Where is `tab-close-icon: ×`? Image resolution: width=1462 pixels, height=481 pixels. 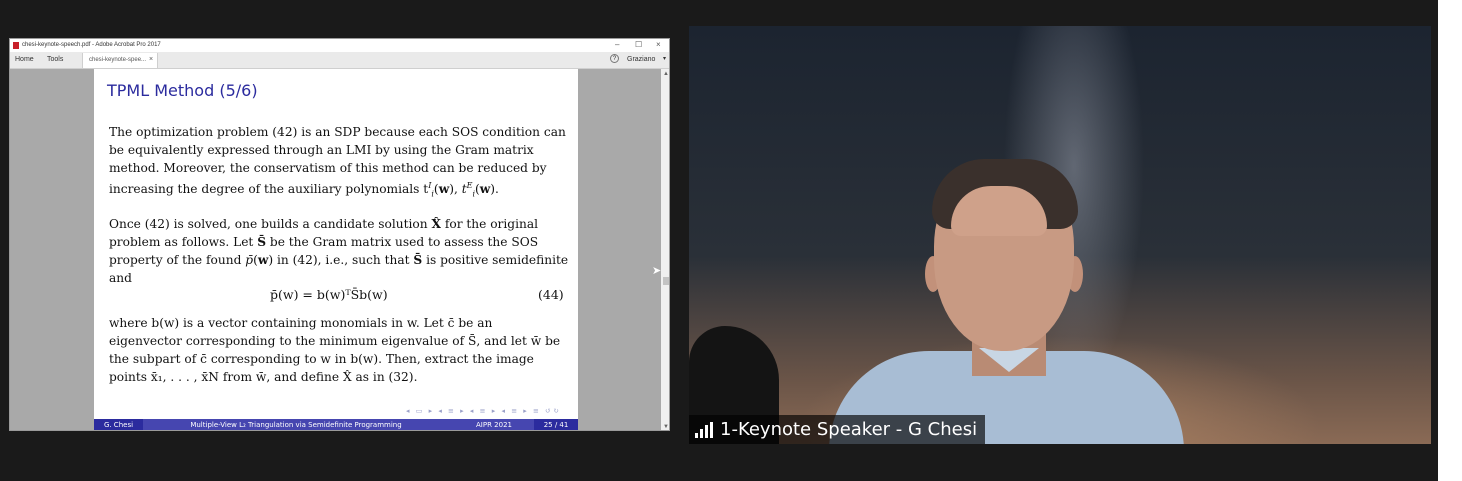
tab-close-icon: × is located at coordinates (151, 59).